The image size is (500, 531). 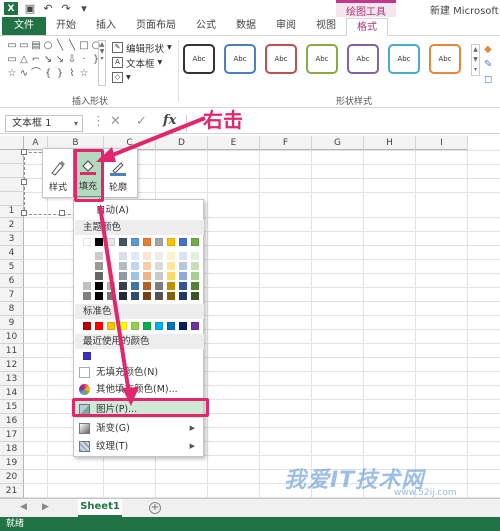 What do you see at coordinates (76, 123) in the screenshot?
I see `name-box-dropdown-icon: ▾` at bounding box center [76, 123].